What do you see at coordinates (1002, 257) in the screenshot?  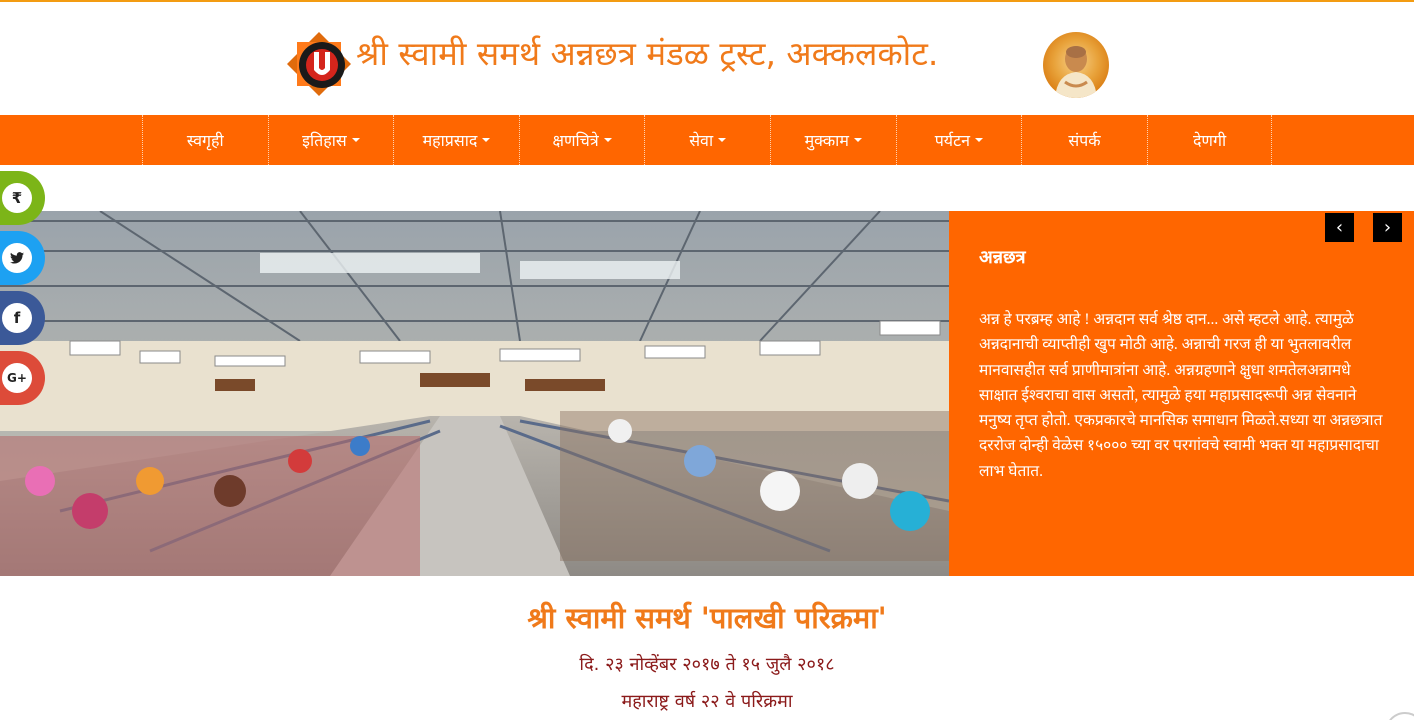 I see `slide-title: अन्नछत्र` at bounding box center [1002, 257].